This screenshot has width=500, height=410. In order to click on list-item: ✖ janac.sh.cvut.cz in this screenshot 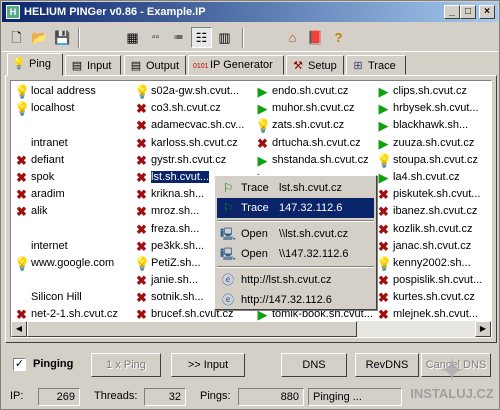, I will do `click(433, 246)`.